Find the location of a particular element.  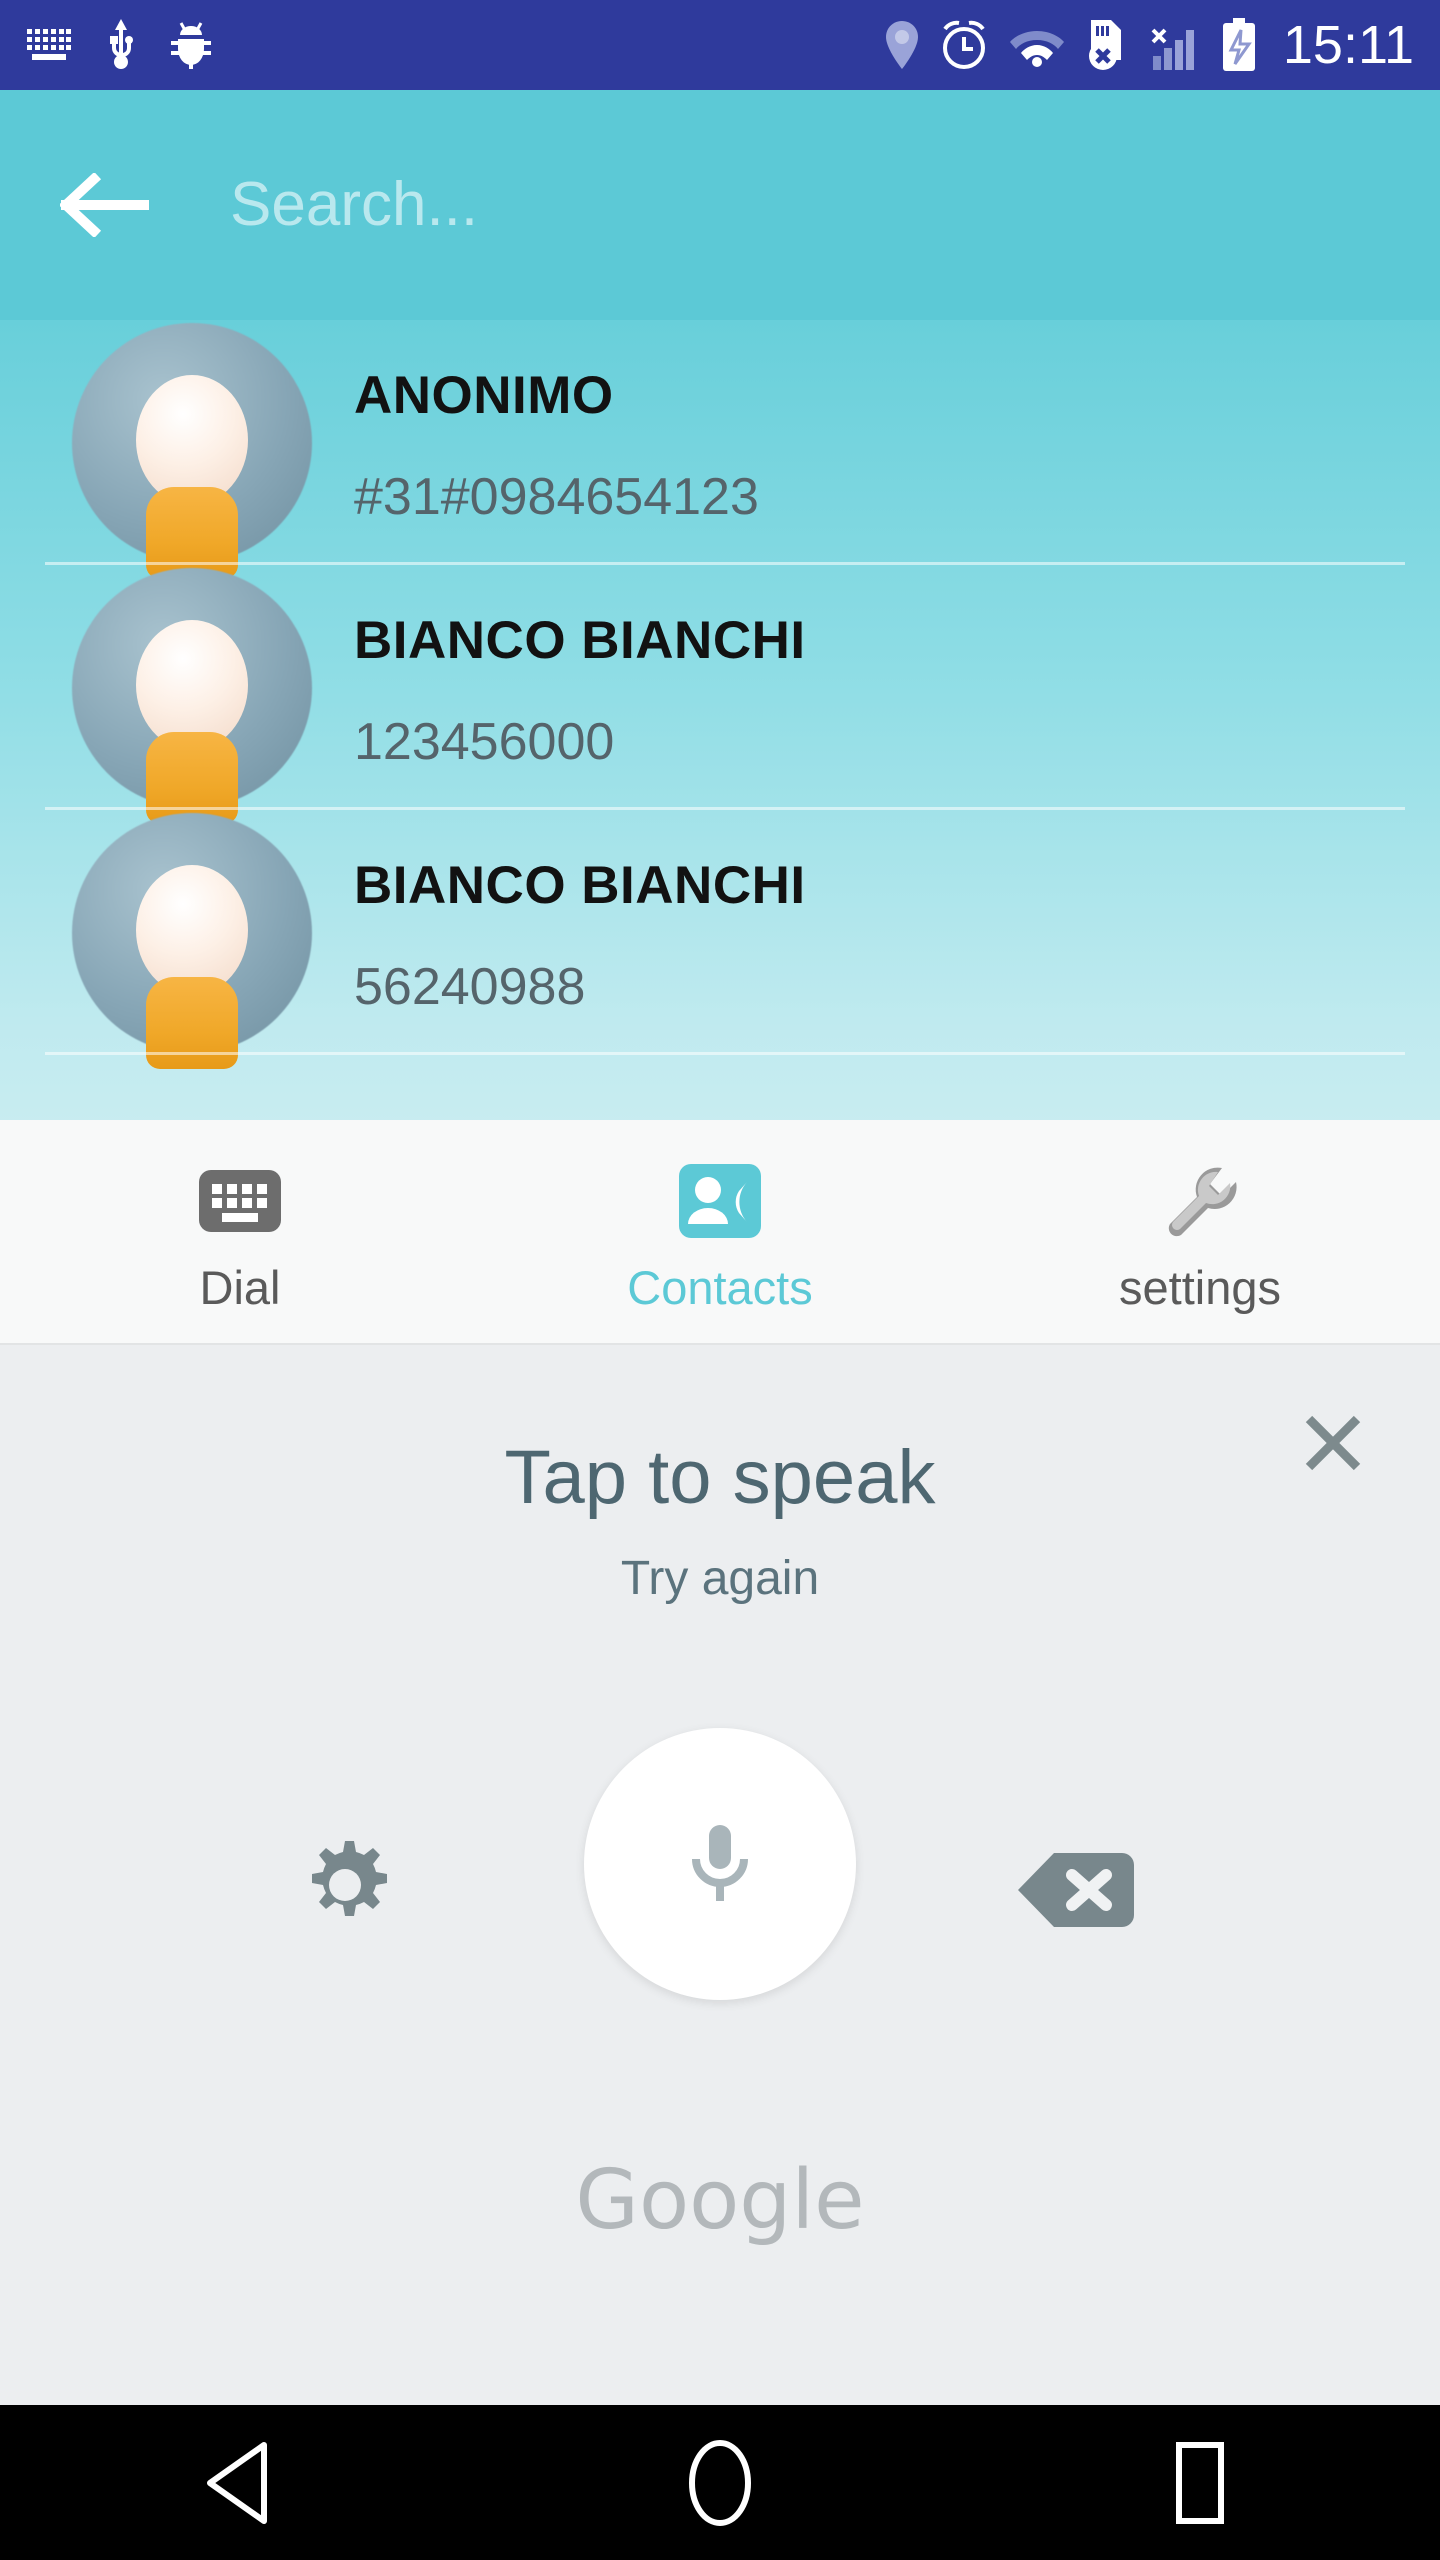

backspace-icon is located at coordinates (1076, 1890).